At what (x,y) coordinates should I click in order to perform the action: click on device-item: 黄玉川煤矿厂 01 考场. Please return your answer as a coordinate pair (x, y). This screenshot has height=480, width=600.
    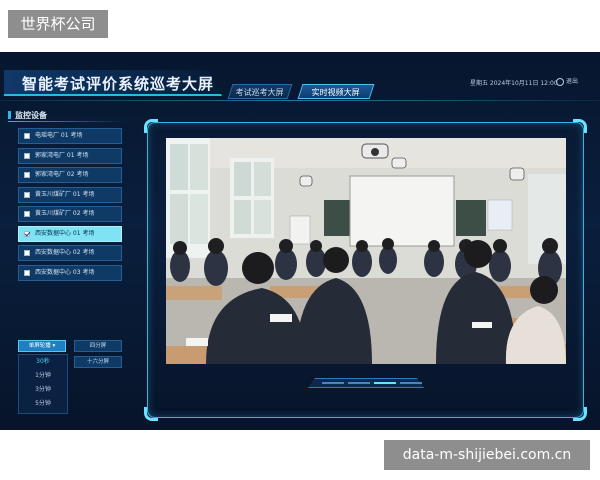
    Looking at the image, I should click on (70, 194).